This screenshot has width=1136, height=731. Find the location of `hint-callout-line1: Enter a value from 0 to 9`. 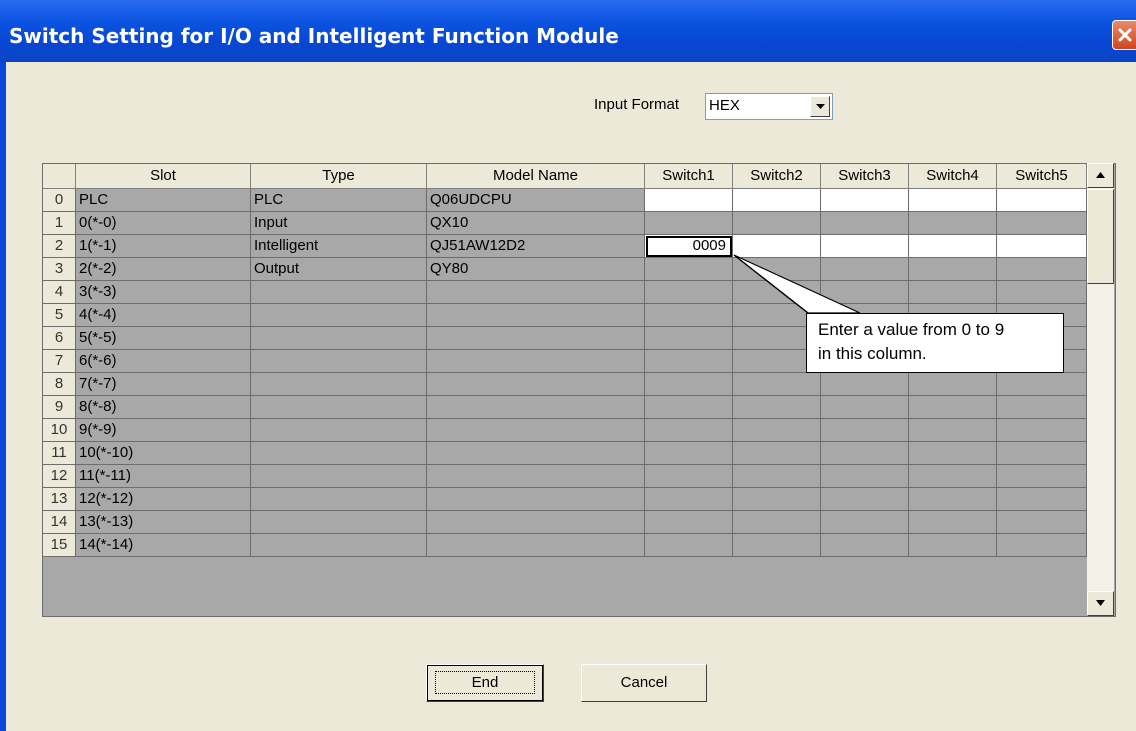

hint-callout-line1: Enter a value from 0 to 9 is located at coordinates (911, 329).